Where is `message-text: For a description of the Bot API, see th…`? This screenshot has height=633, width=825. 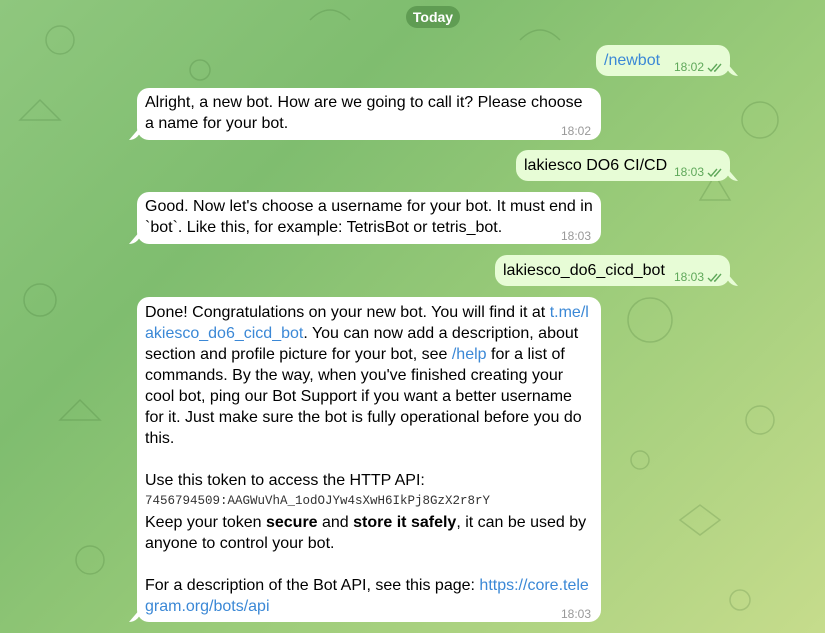 message-text: For a description of the Bot API, see th… is located at coordinates (312, 585).